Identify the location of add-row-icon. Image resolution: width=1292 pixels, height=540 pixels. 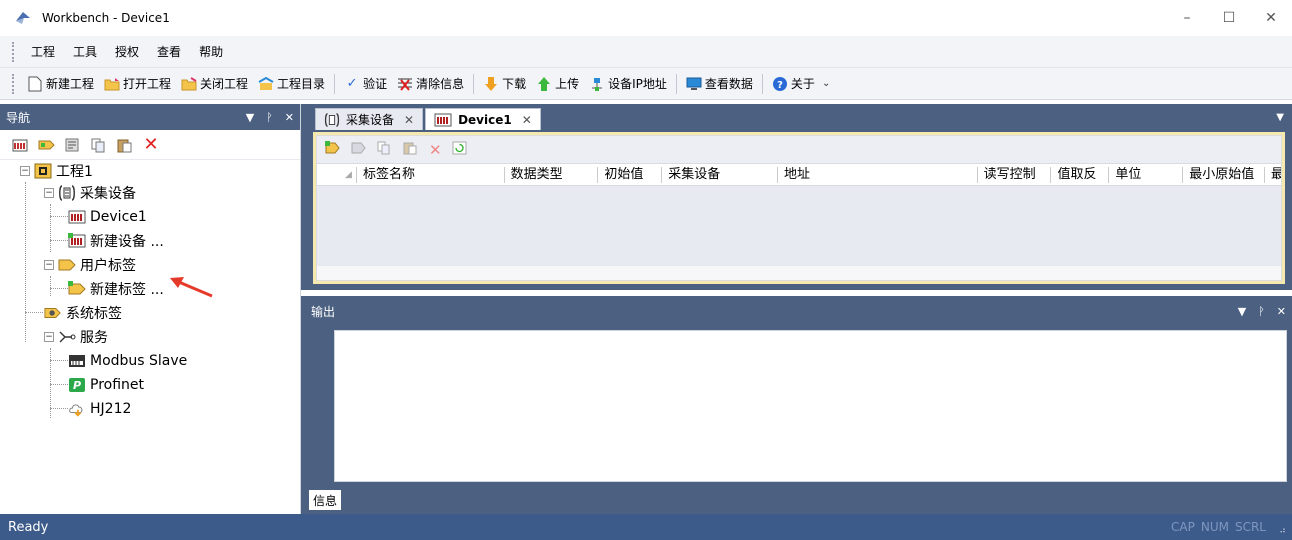
(333, 149).